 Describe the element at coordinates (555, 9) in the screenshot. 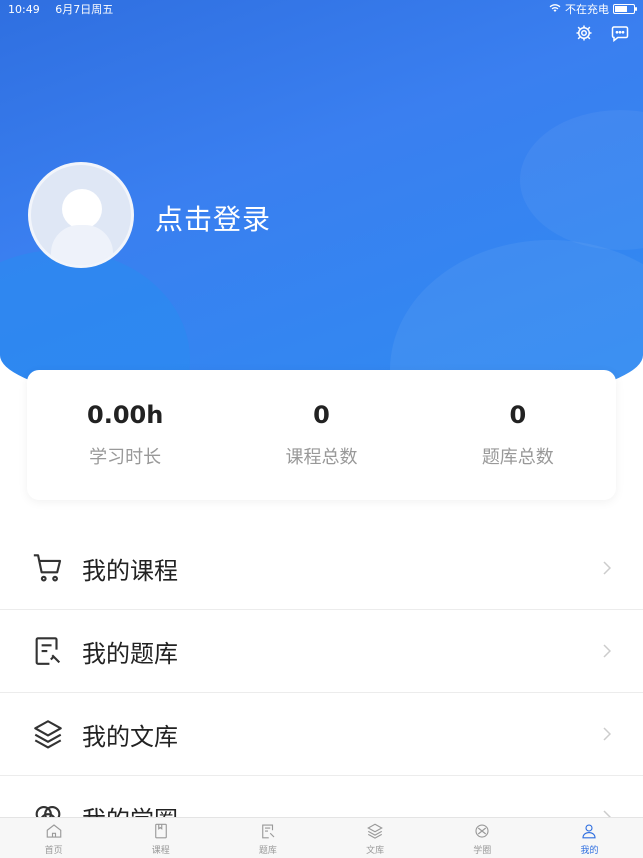

I see `wifi-icon` at that location.